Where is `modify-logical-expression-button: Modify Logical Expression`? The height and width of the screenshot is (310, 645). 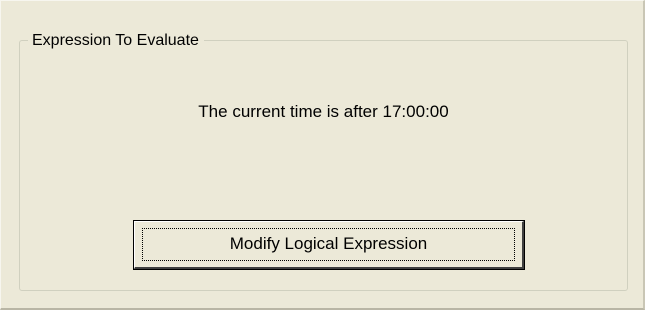
modify-logical-expression-button: Modify Logical Expression is located at coordinates (329, 245).